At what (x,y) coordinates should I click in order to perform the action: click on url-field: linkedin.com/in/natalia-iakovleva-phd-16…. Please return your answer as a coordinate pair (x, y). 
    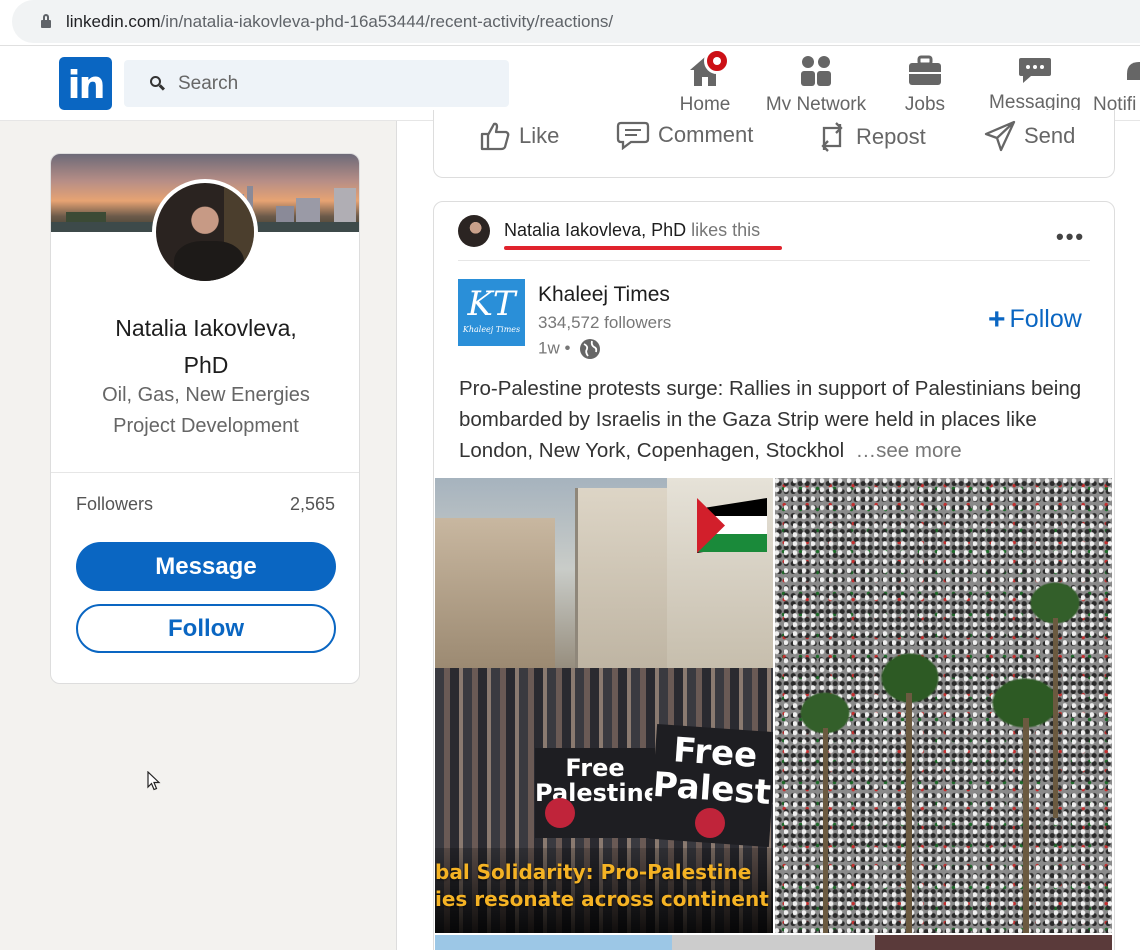
    Looking at the image, I should click on (576, 21).